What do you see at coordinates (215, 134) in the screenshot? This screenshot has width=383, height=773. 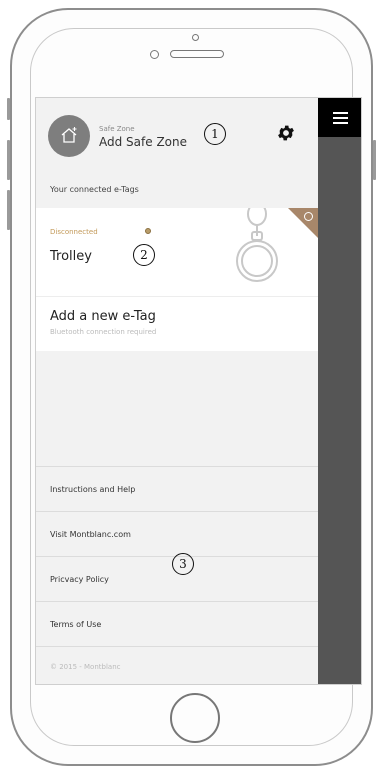 I see `annotation-marker: 1` at bounding box center [215, 134].